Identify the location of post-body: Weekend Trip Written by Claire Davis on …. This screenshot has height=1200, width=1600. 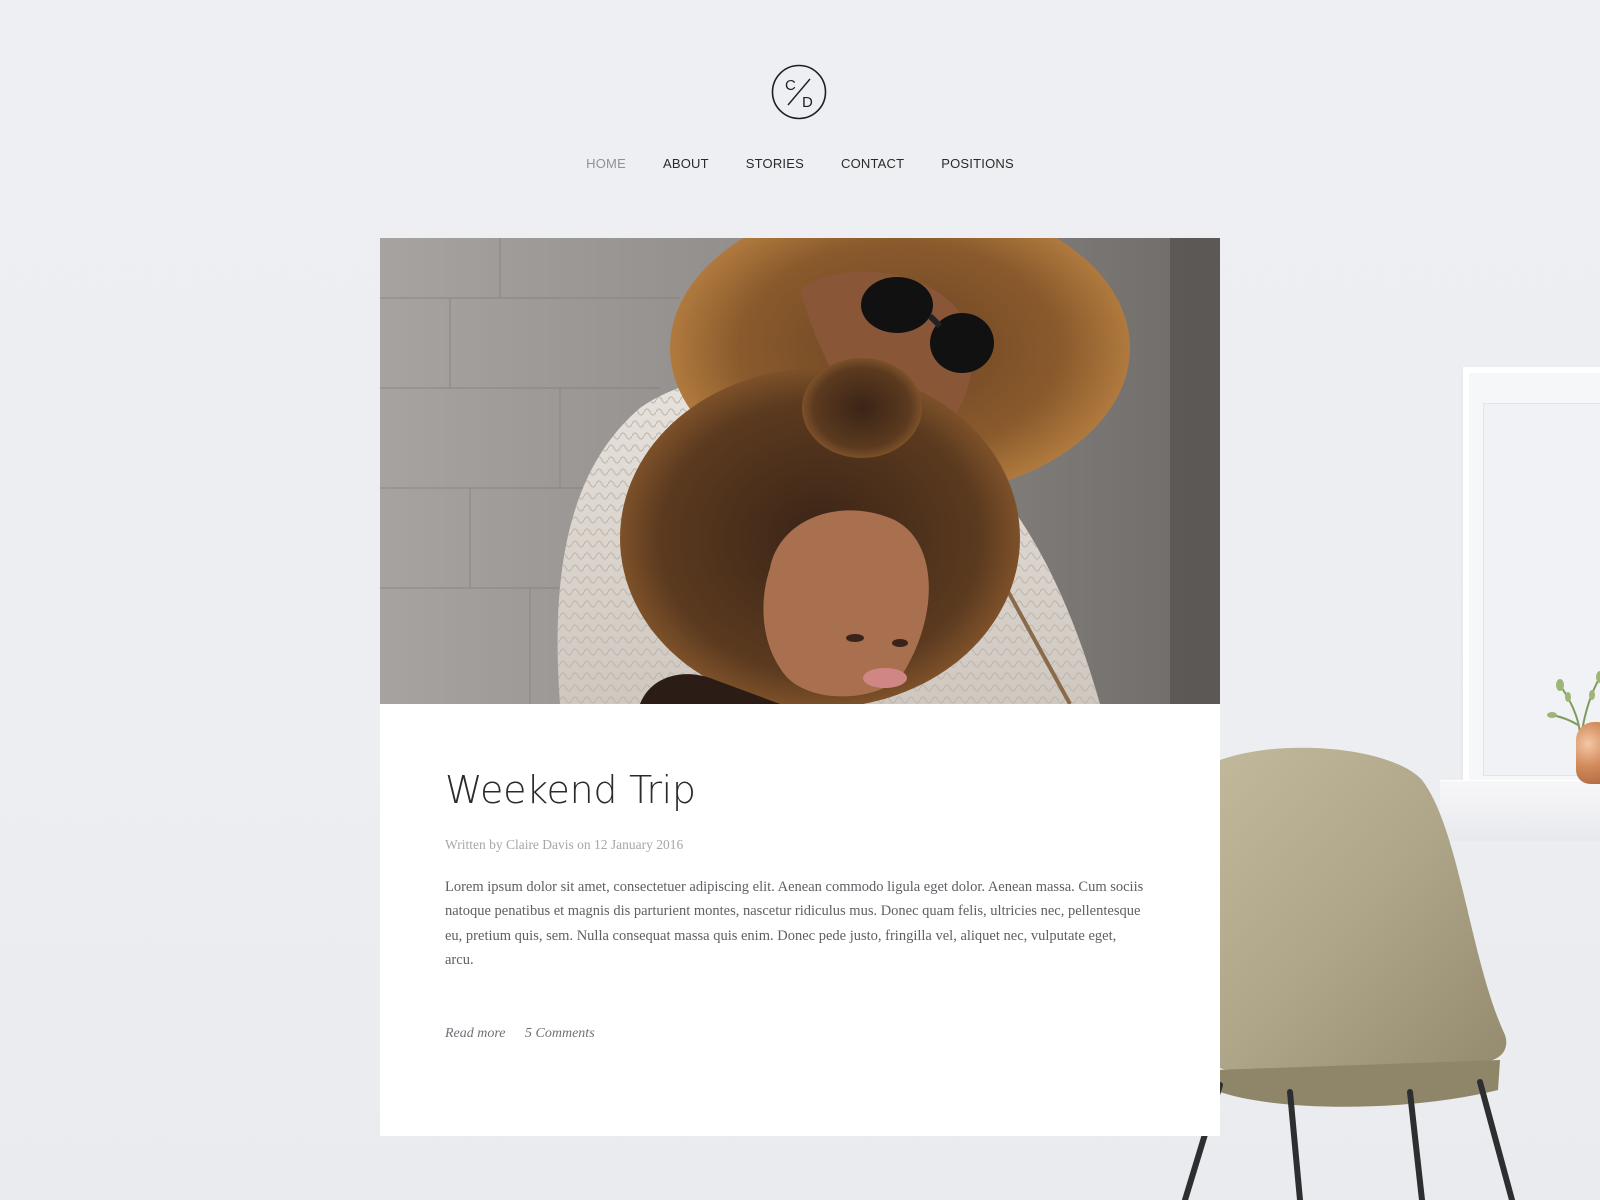
(795, 877).